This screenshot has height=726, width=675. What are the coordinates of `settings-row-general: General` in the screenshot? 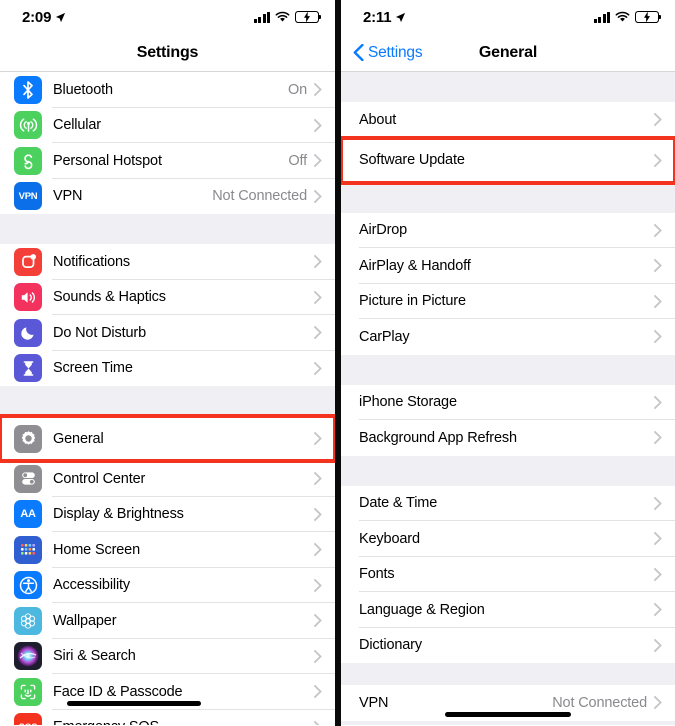 It's located at (167, 438).